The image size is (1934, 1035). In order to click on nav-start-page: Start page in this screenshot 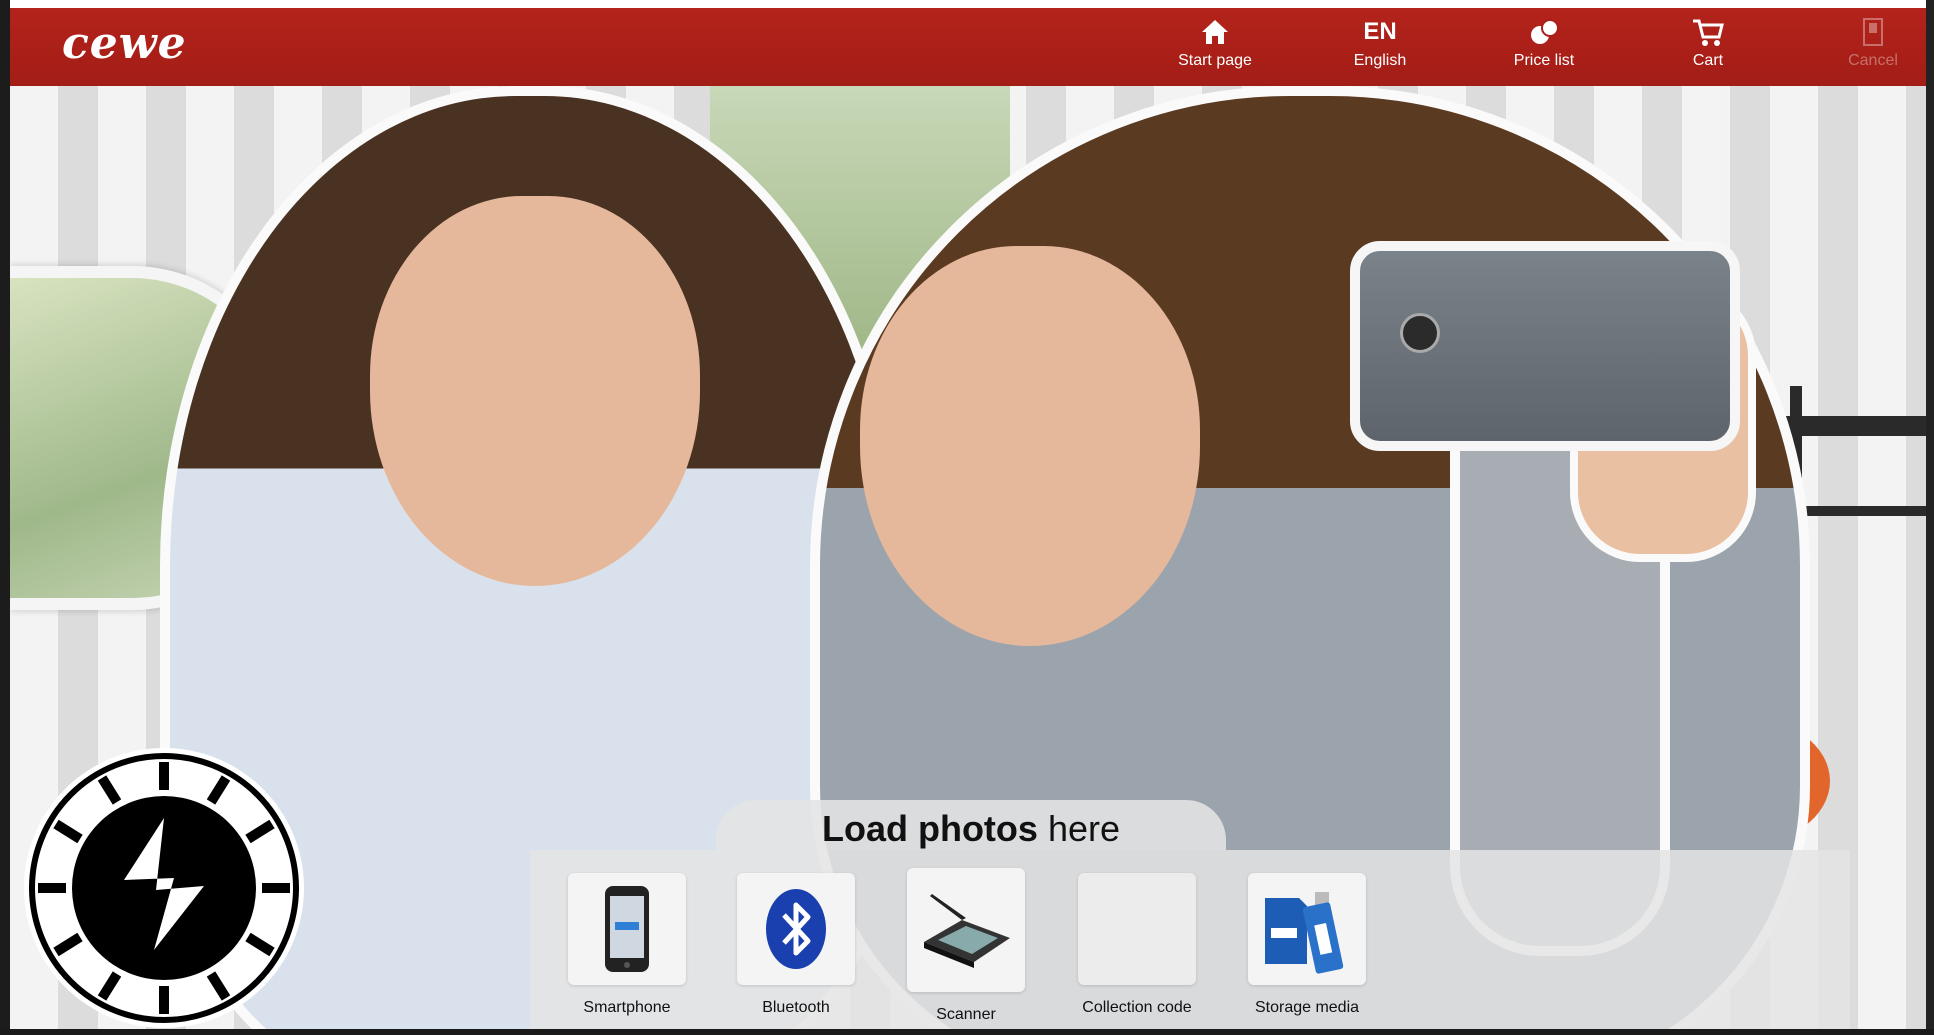, I will do `click(1215, 48)`.